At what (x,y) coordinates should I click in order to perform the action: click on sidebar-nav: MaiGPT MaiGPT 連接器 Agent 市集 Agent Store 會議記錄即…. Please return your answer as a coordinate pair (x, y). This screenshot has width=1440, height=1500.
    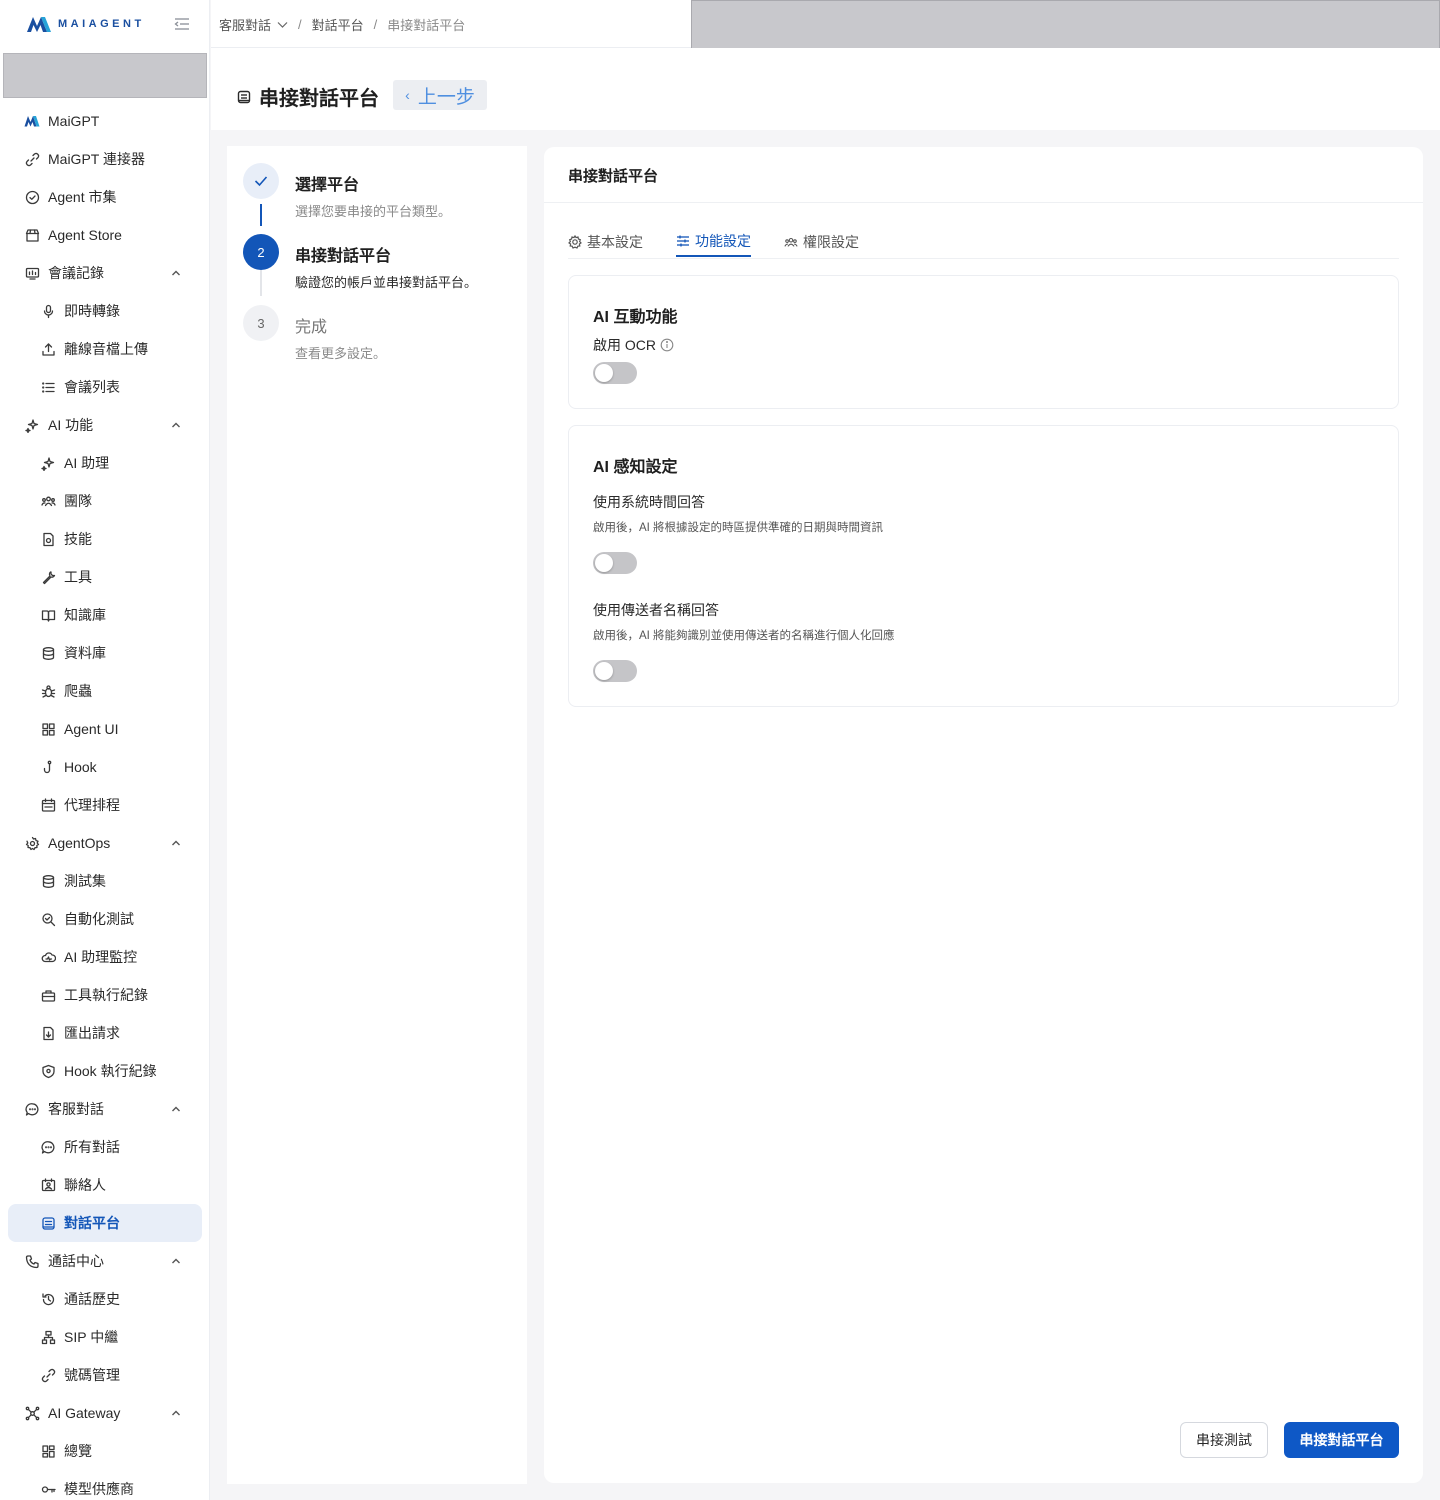
    Looking at the image, I should click on (105, 801).